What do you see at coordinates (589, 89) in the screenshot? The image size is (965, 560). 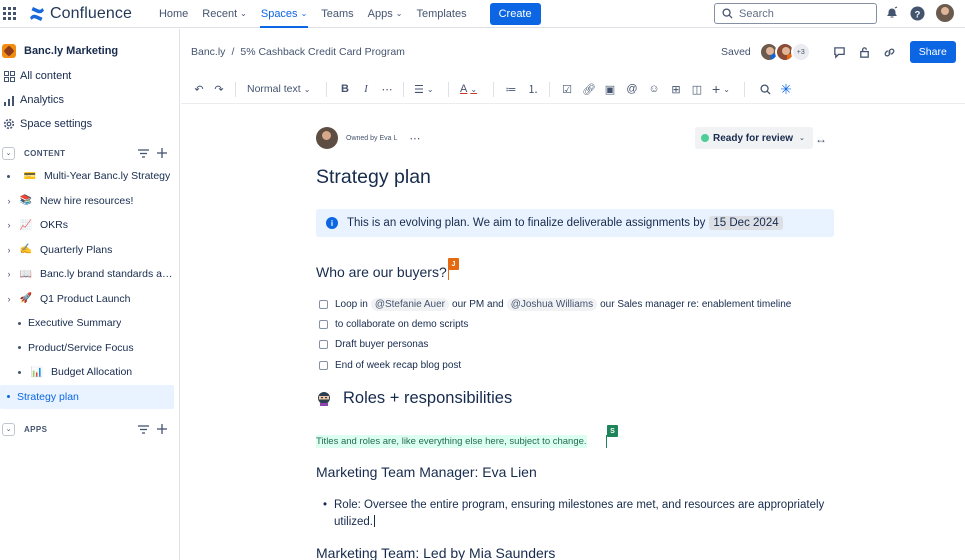 I see `link-icon: 🔗︎` at bounding box center [589, 89].